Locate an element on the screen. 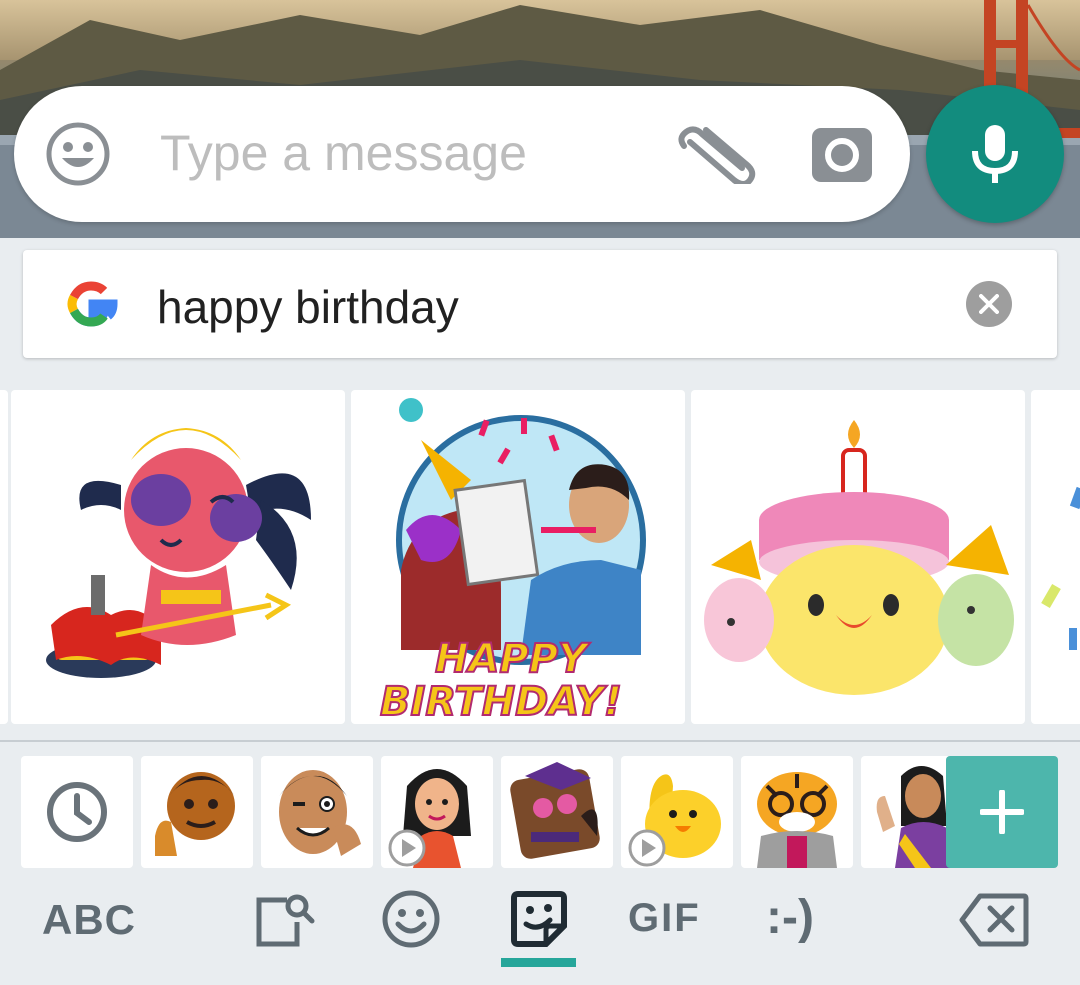 The width and height of the screenshot is (1080, 985). sticker-search-icon is located at coordinates (284, 922).